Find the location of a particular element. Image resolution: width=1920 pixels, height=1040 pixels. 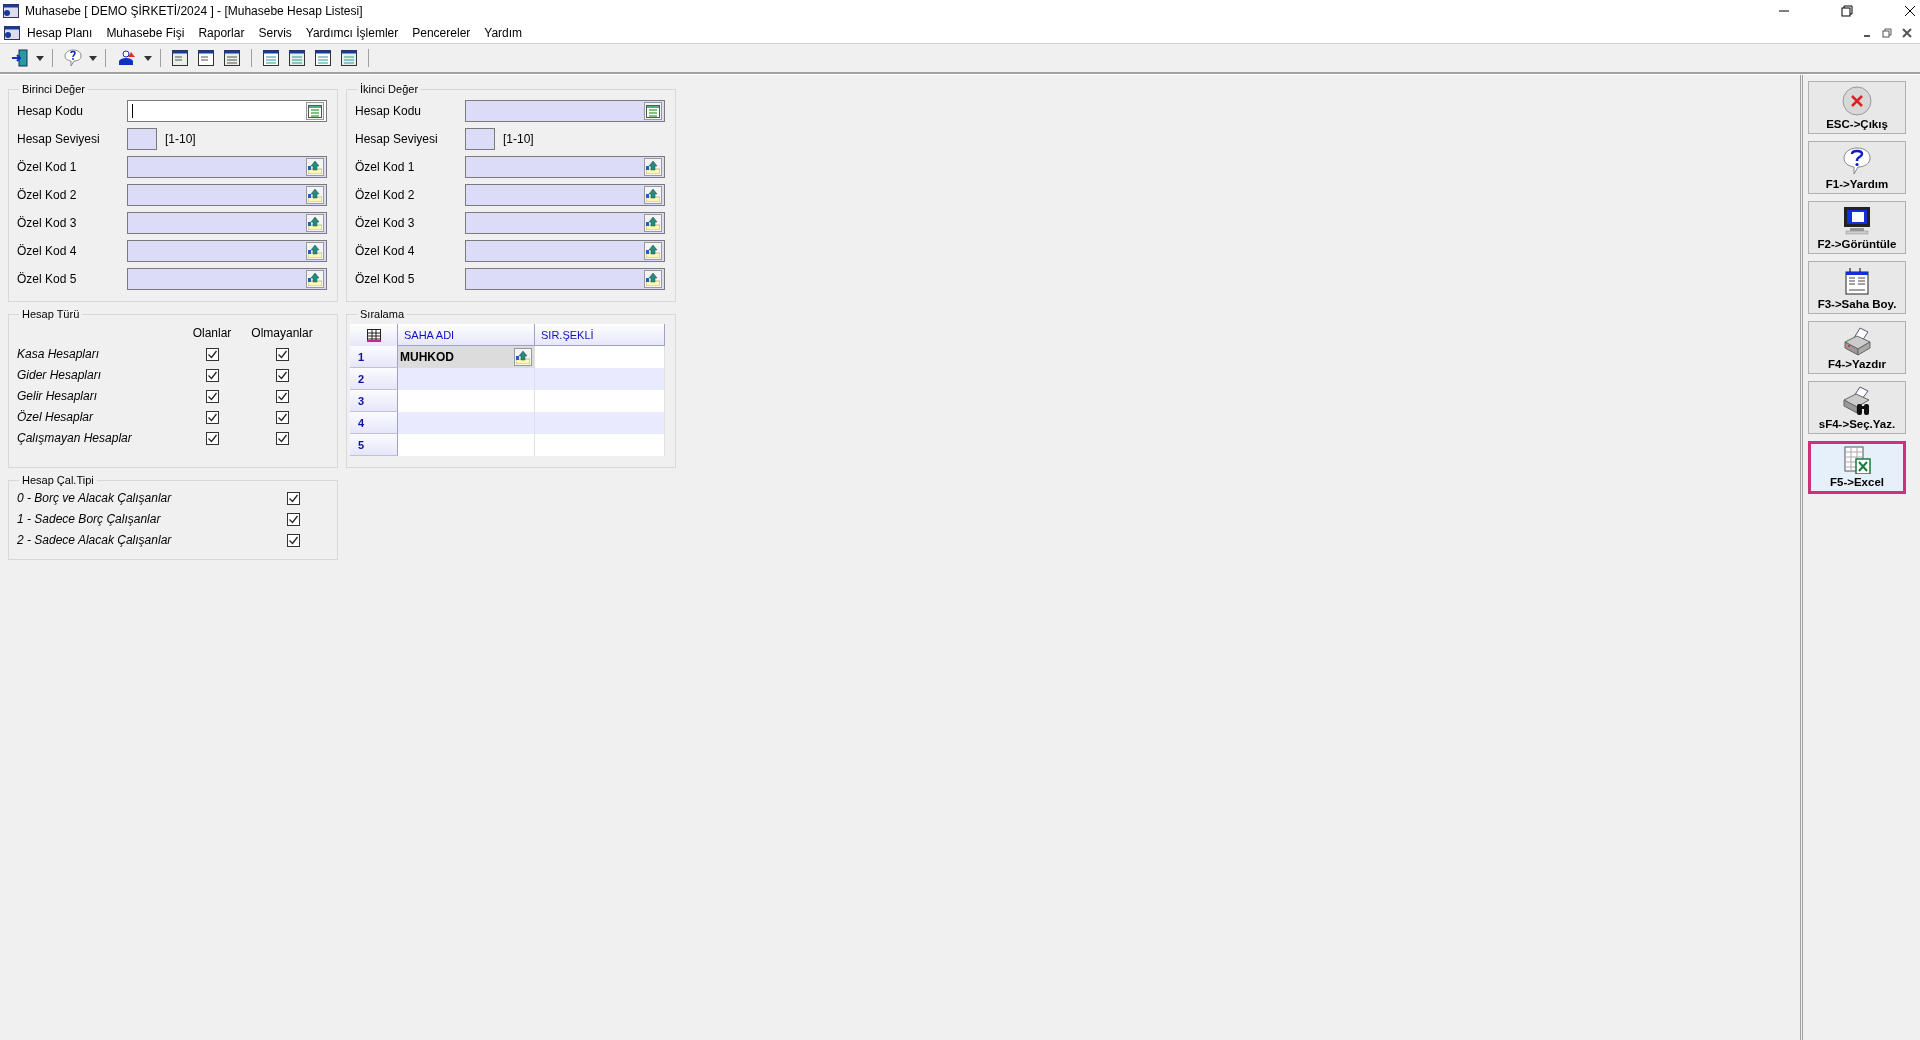

function-button: F5->Excel is located at coordinates (1857, 467).